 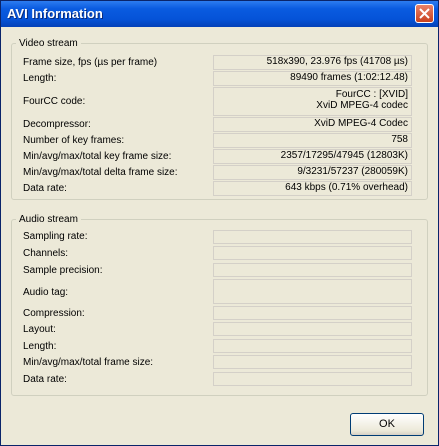 I want to click on decompressor-value: XviD MPEG-4 Codec, so click(x=312, y=124).